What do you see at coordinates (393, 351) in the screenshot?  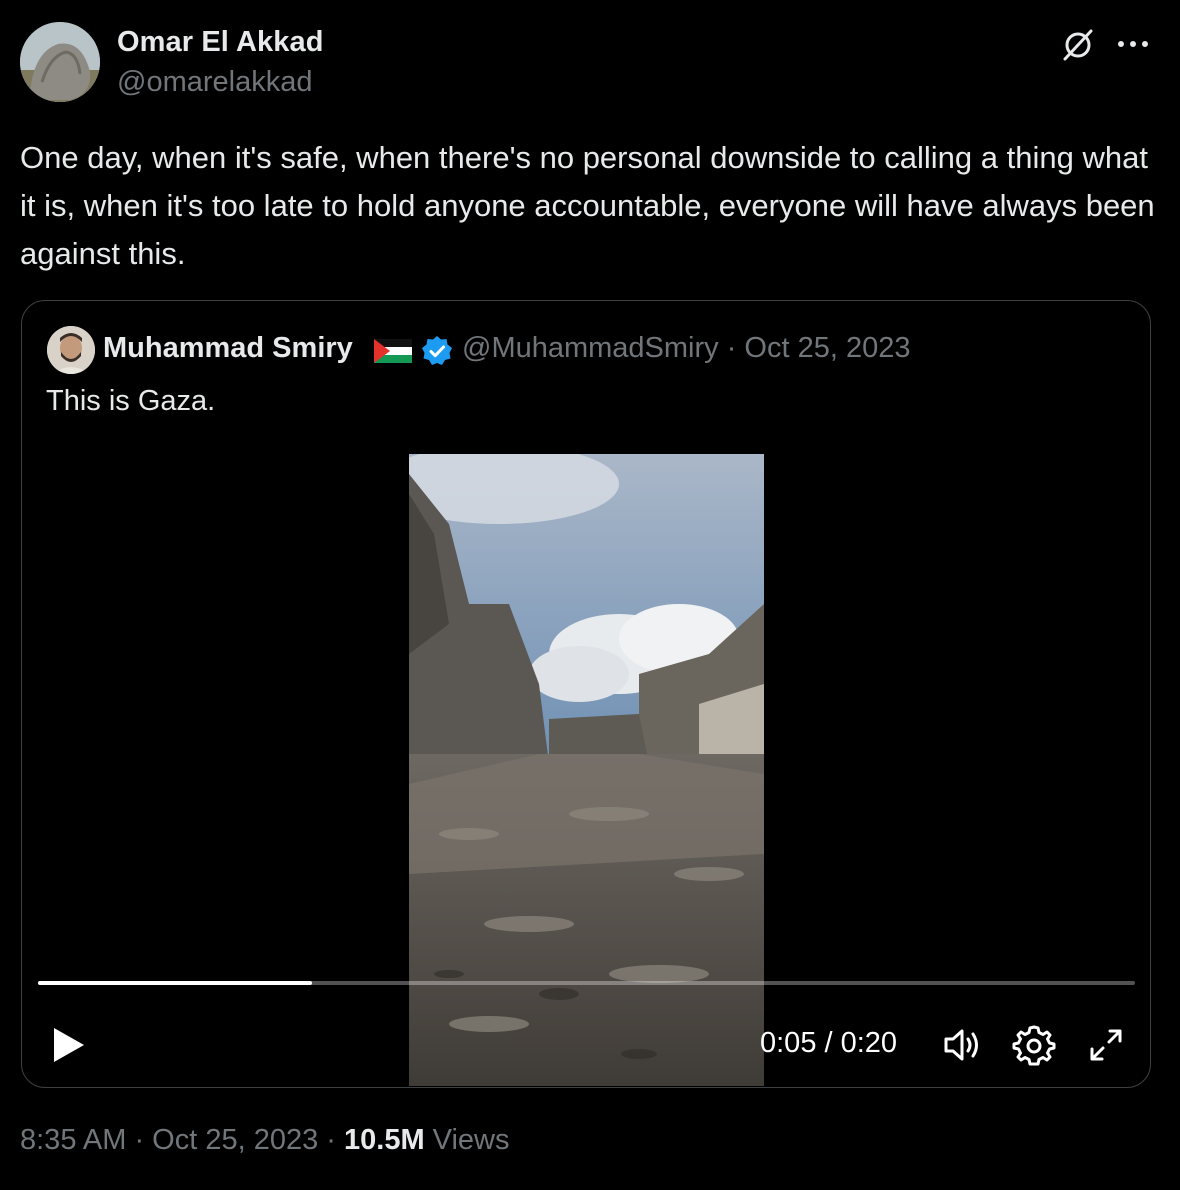 I see `palestine-flag-icon` at bounding box center [393, 351].